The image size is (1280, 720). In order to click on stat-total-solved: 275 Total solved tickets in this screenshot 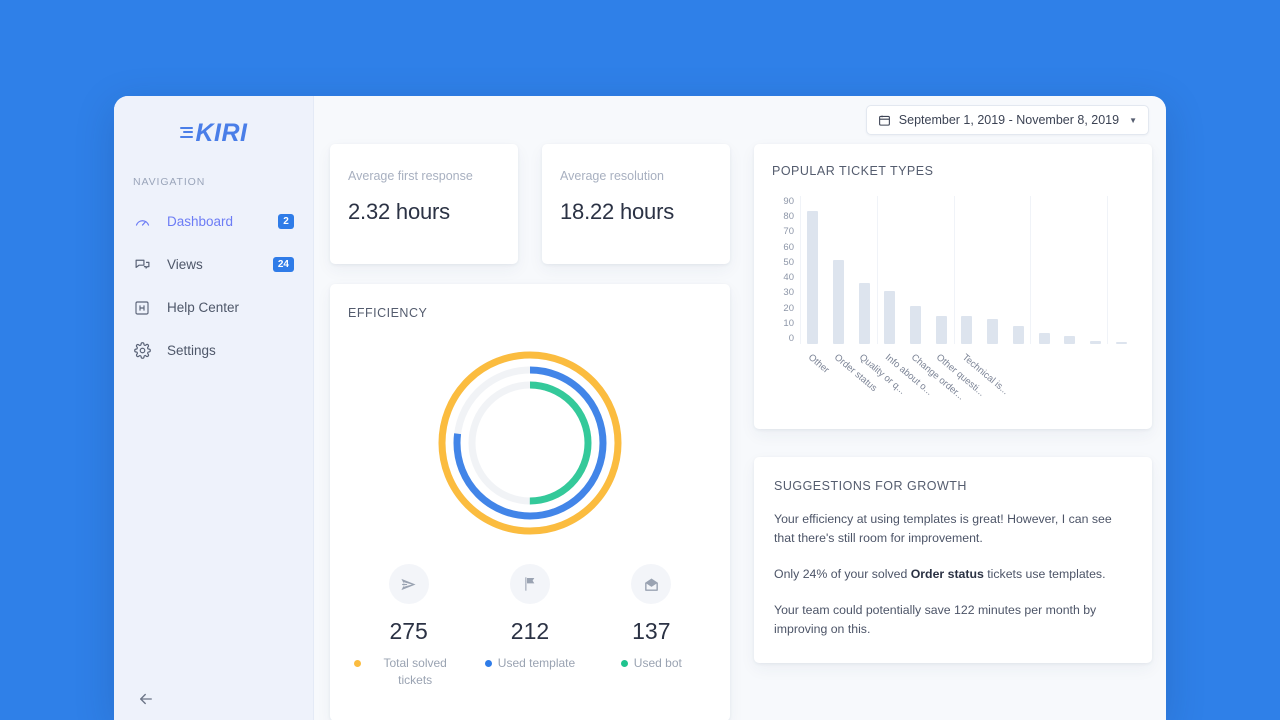, I will do `click(408, 627)`.